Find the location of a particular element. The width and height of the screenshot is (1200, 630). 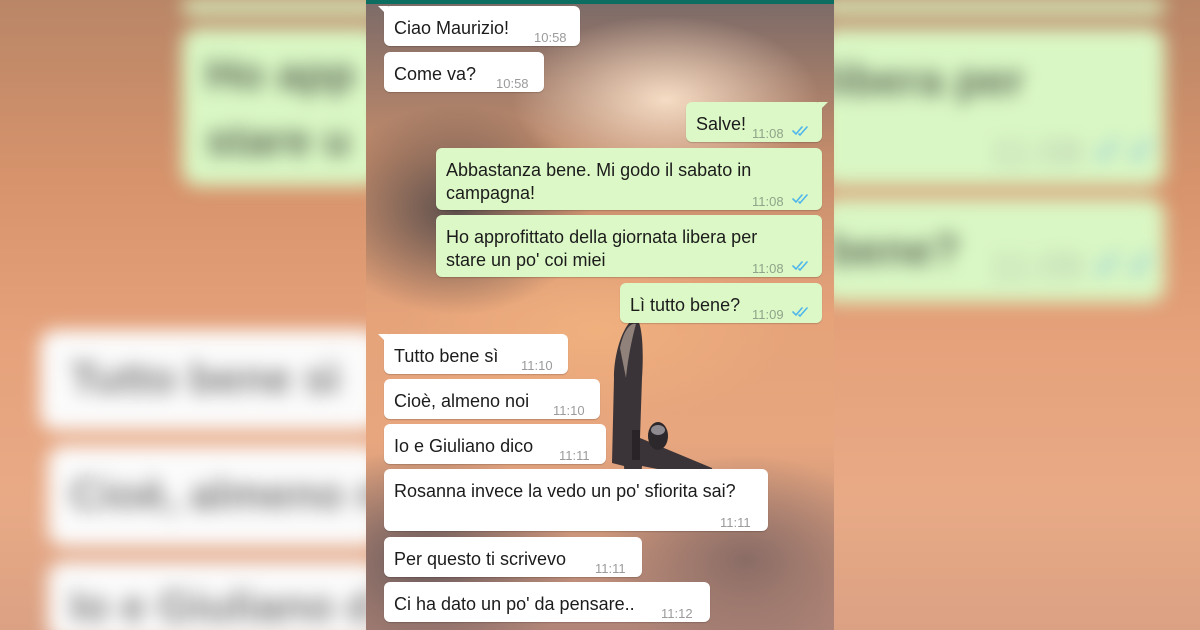

outgoing-message: Salve! 11:08 is located at coordinates (757, 122).